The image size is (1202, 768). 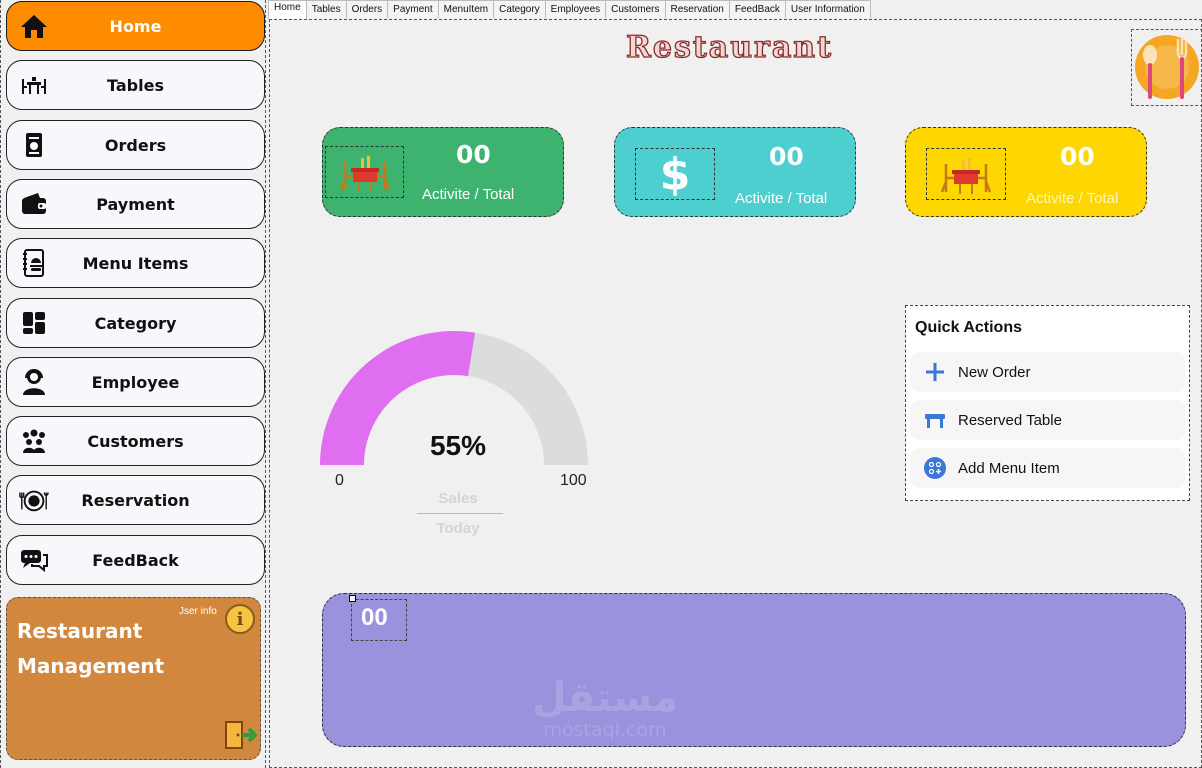 What do you see at coordinates (575, 9) in the screenshot?
I see `tab-employees: Employees` at bounding box center [575, 9].